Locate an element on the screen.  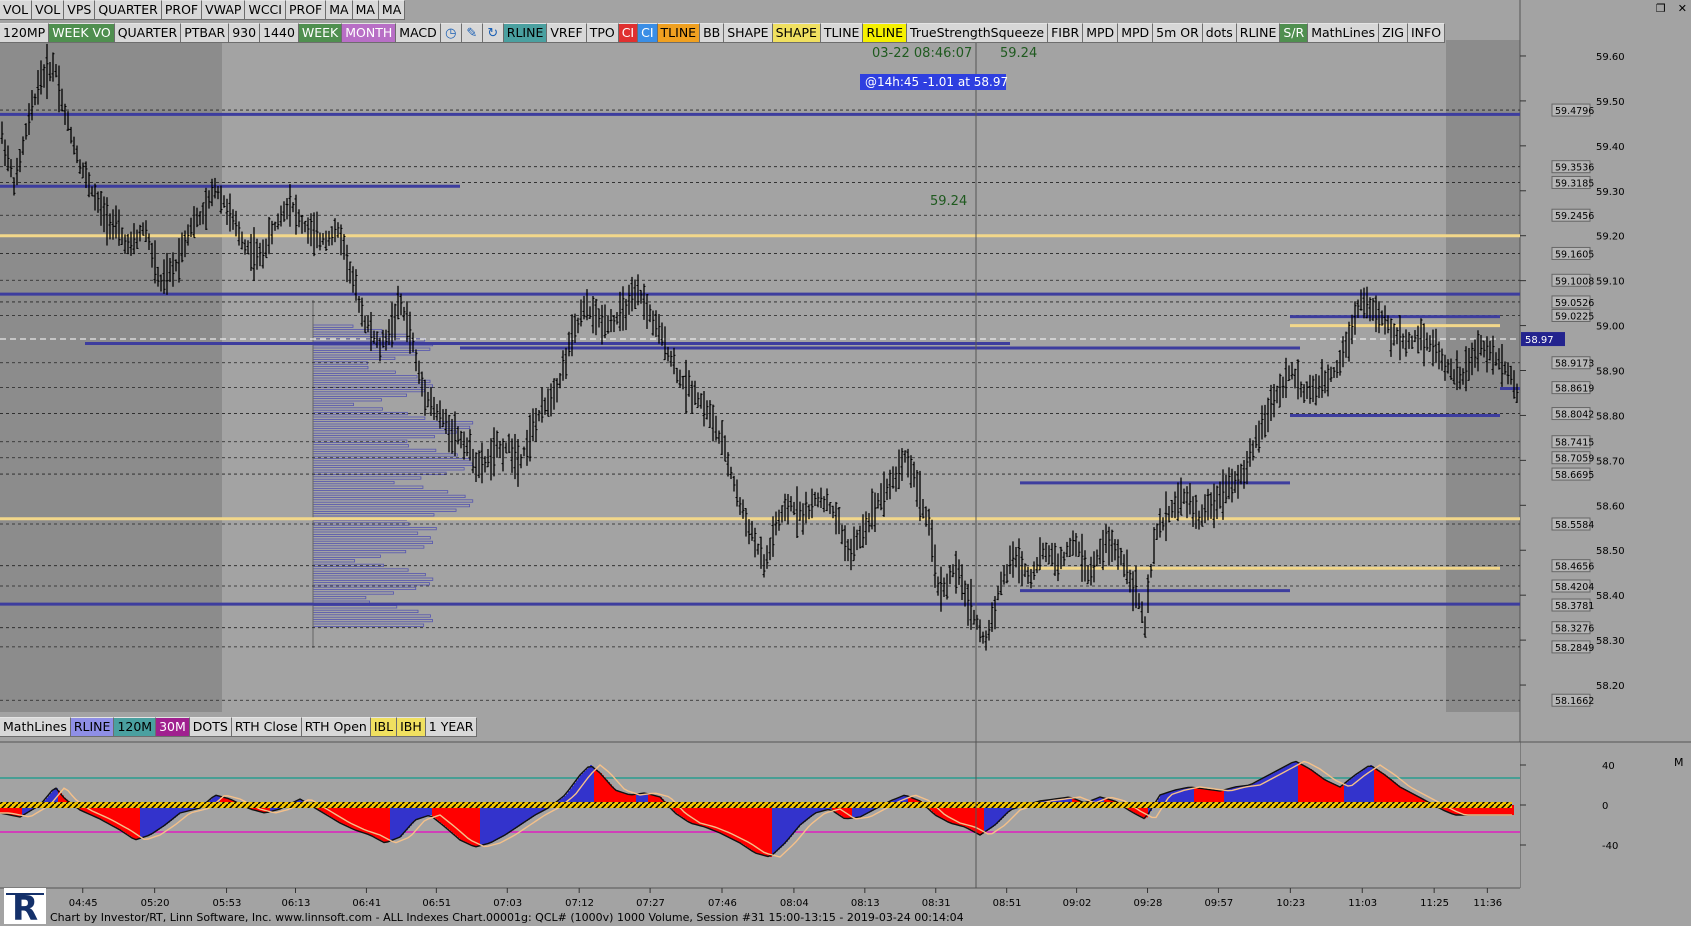
indicator-button-19: SHAPE is located at coordinates (748, 33).